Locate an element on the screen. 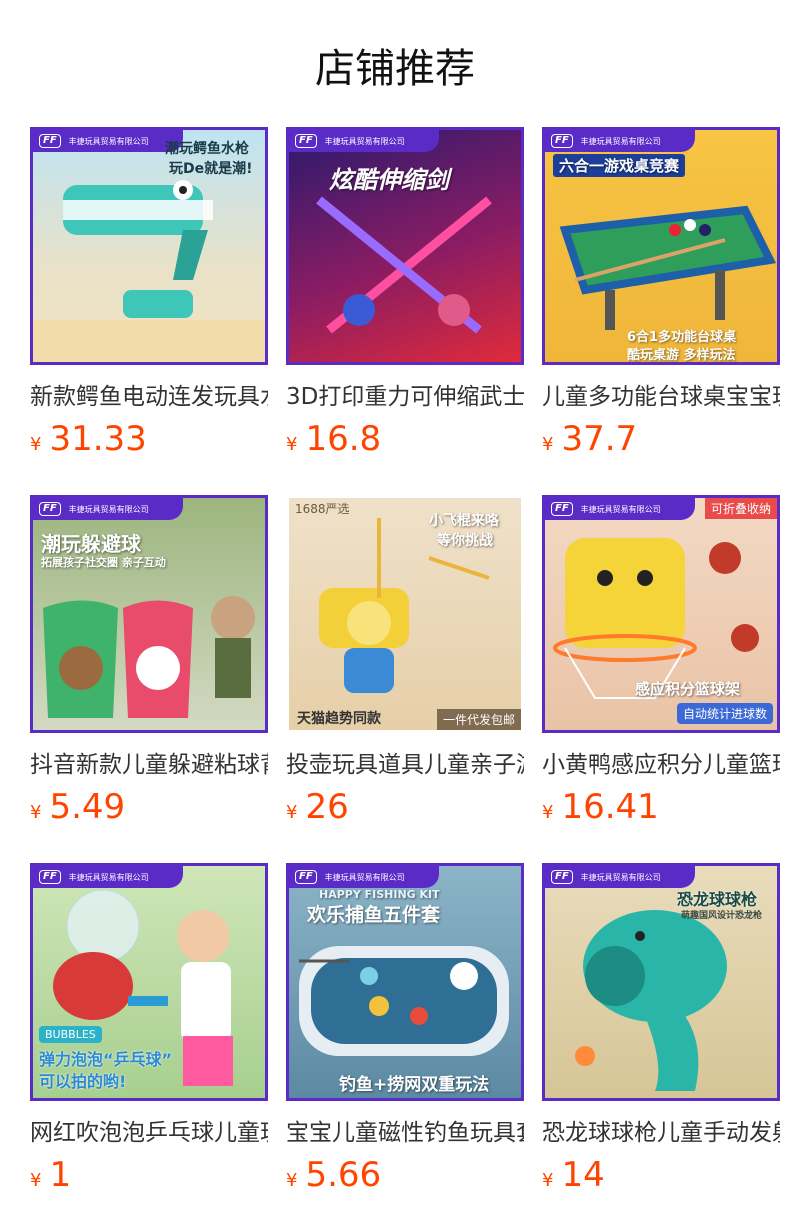 The image size is (790, 1232). image-caption: 玩De就是潮! is located at coordinates (211, 169).